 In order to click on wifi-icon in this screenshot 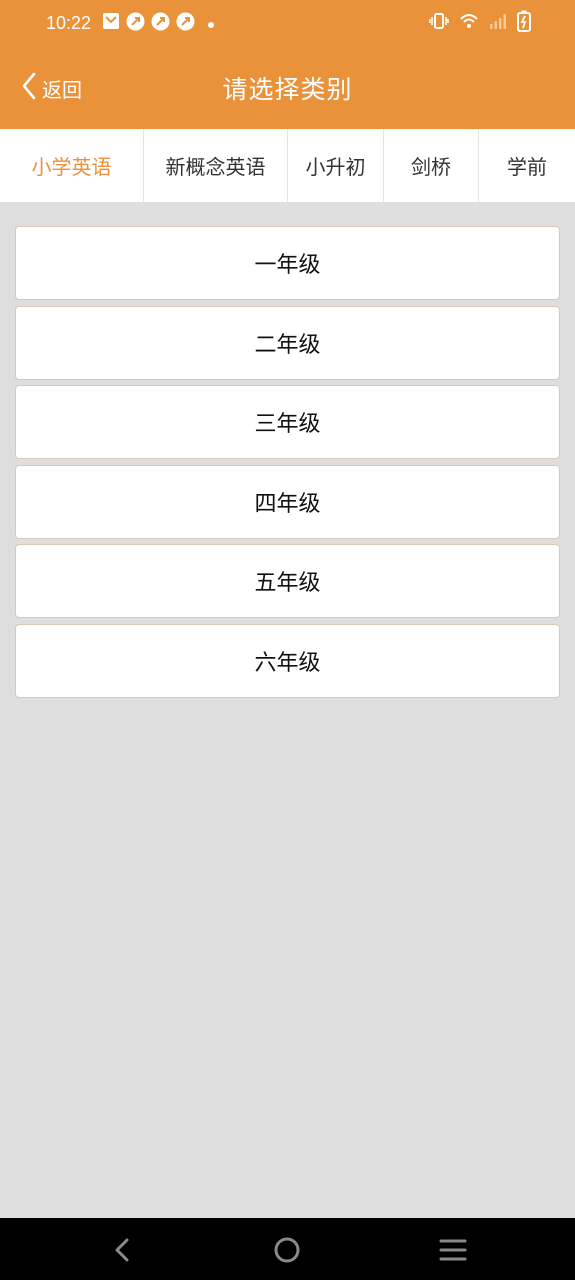, I will do `click(469, 23)`.